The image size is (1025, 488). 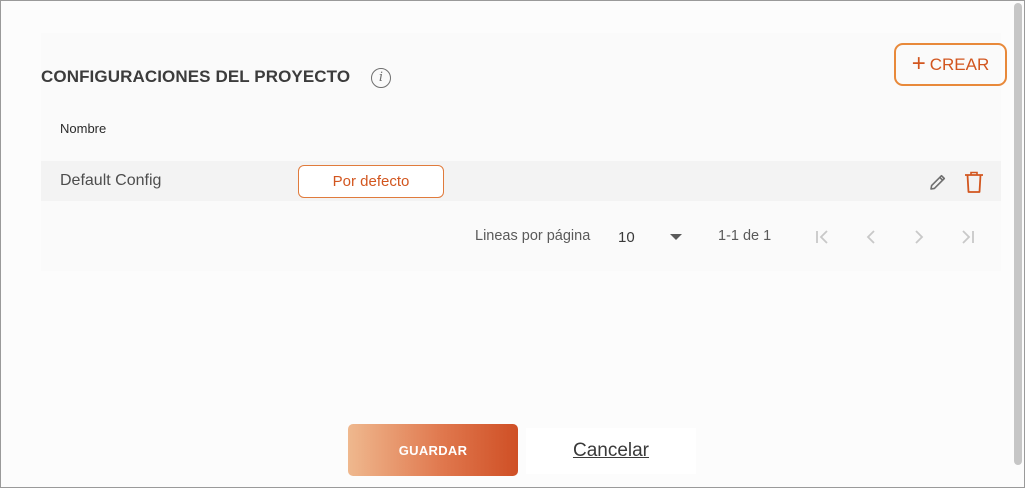 What do you see at coordinates (381, 78) in the screenshot?
I see `info-icon: i` at bounding box center [381, 78].